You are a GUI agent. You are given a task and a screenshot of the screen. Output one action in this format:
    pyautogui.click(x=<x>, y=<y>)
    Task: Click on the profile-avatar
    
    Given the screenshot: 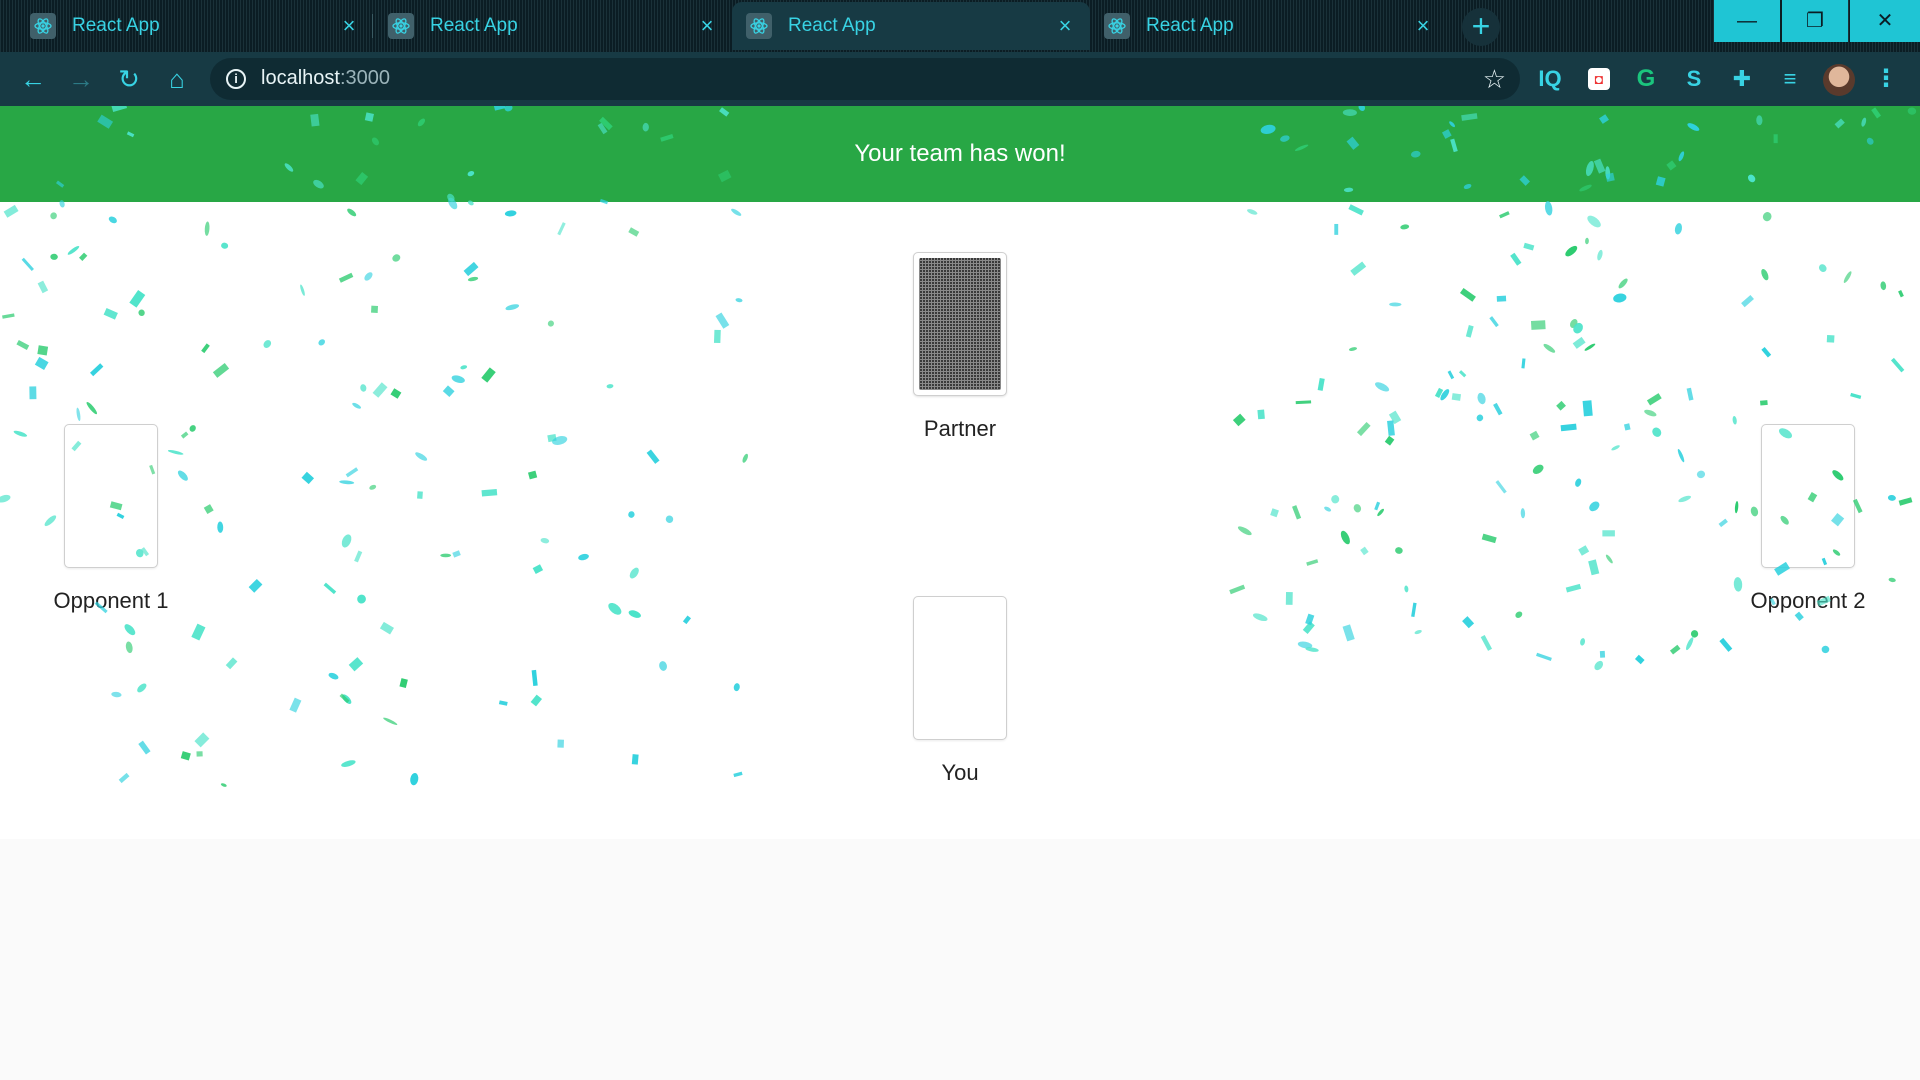 What is the action you would take?
    pyautogui.click(x=1839, y=80)
    